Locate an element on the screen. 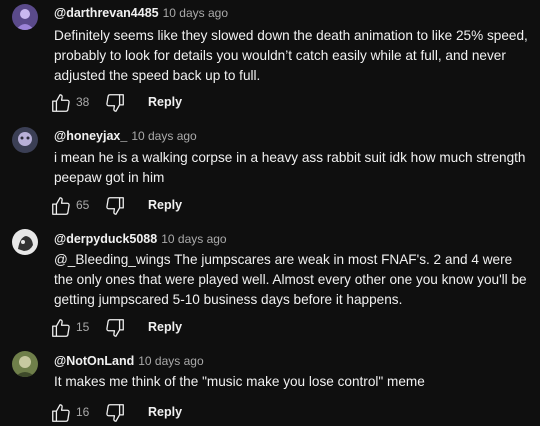 This screenshot has height=426, width=540. like-count: 16 is located at coordinates (83, 412).